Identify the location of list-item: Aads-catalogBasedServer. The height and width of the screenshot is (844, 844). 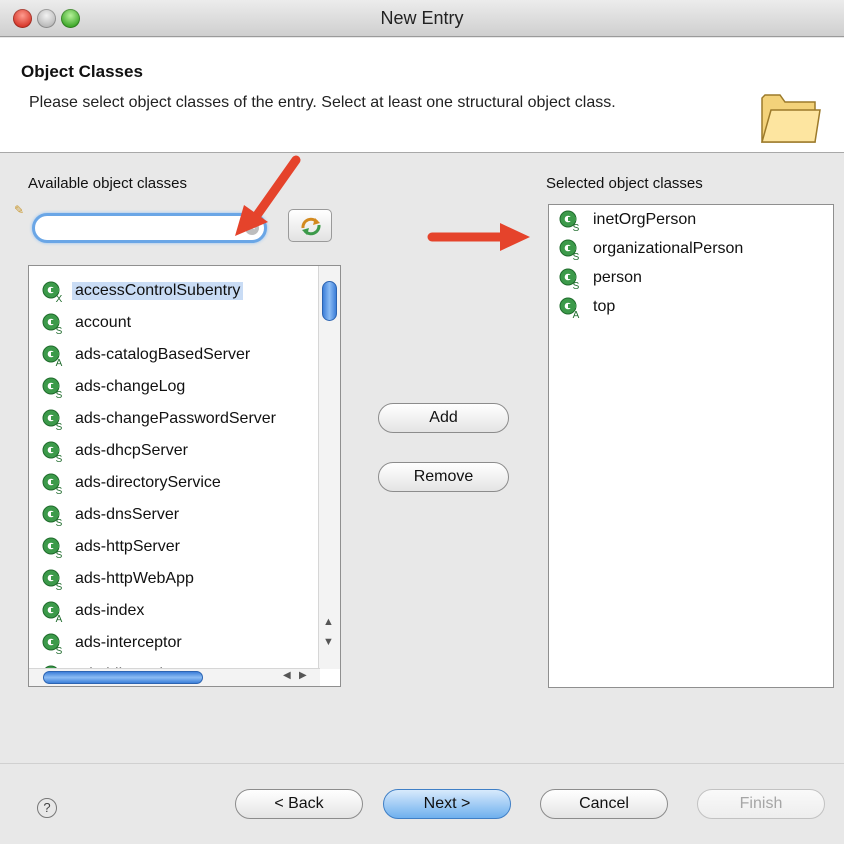
(174, 356).